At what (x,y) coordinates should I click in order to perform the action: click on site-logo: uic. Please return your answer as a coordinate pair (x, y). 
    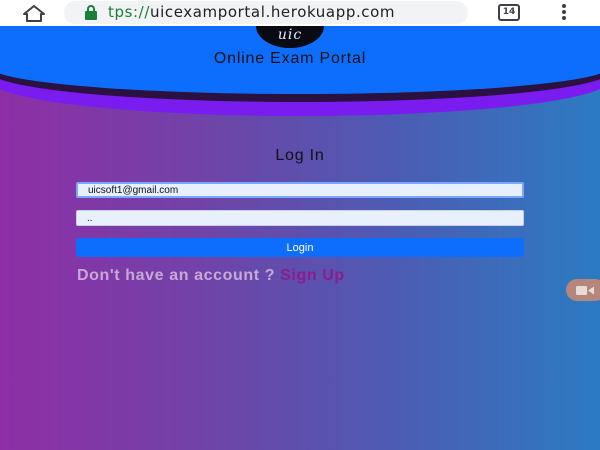
    Looking at the image, I should click on (290, 37).